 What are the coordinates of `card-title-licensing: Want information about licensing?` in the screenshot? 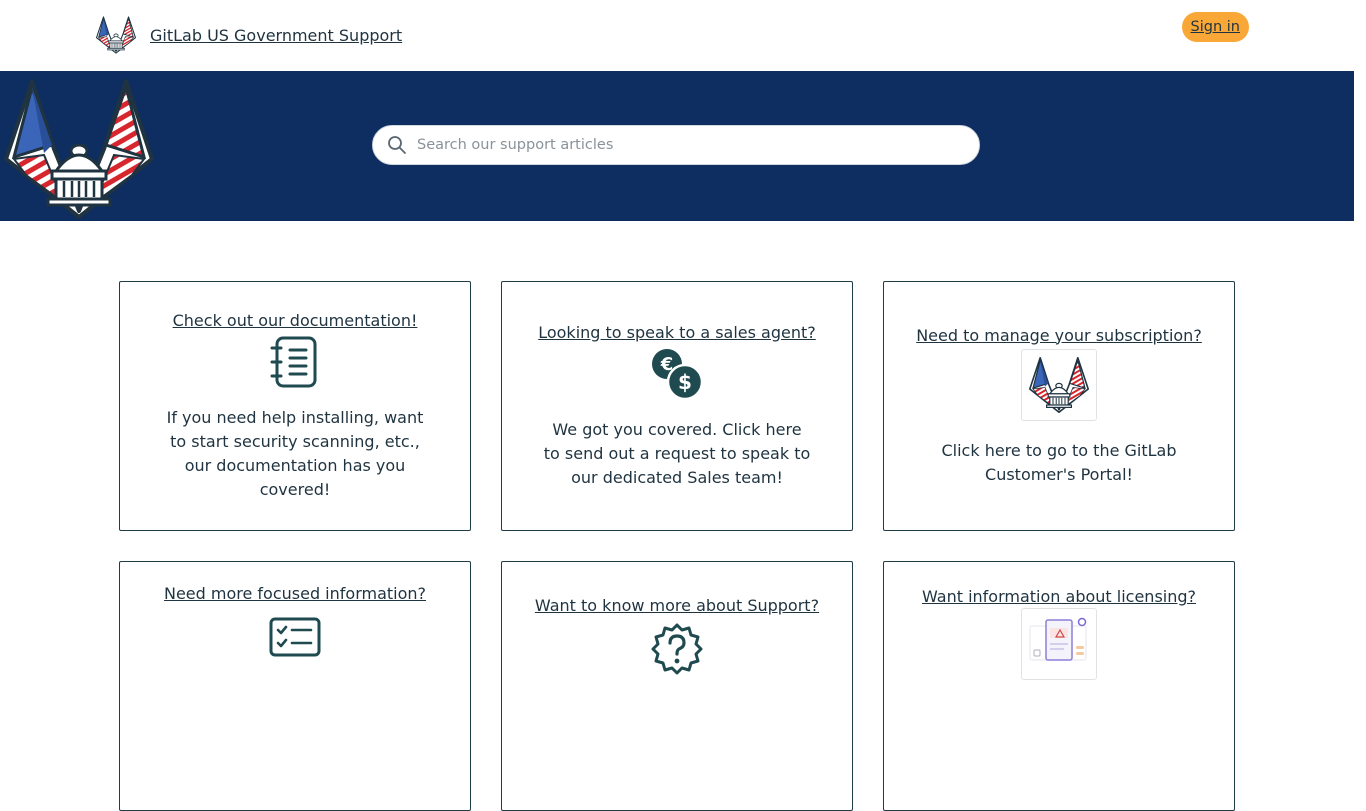 It's located at (1059, 596).